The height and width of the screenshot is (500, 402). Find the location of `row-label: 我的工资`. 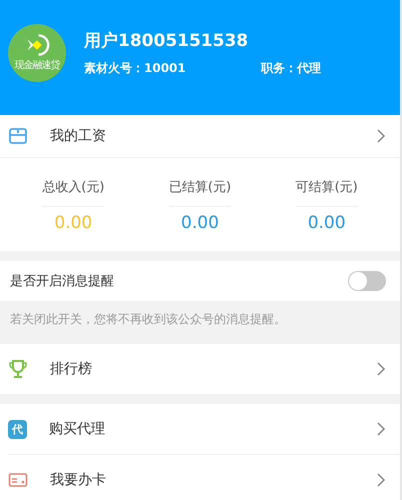

row-label: 我的工资 is located at coordinates (78, 136).